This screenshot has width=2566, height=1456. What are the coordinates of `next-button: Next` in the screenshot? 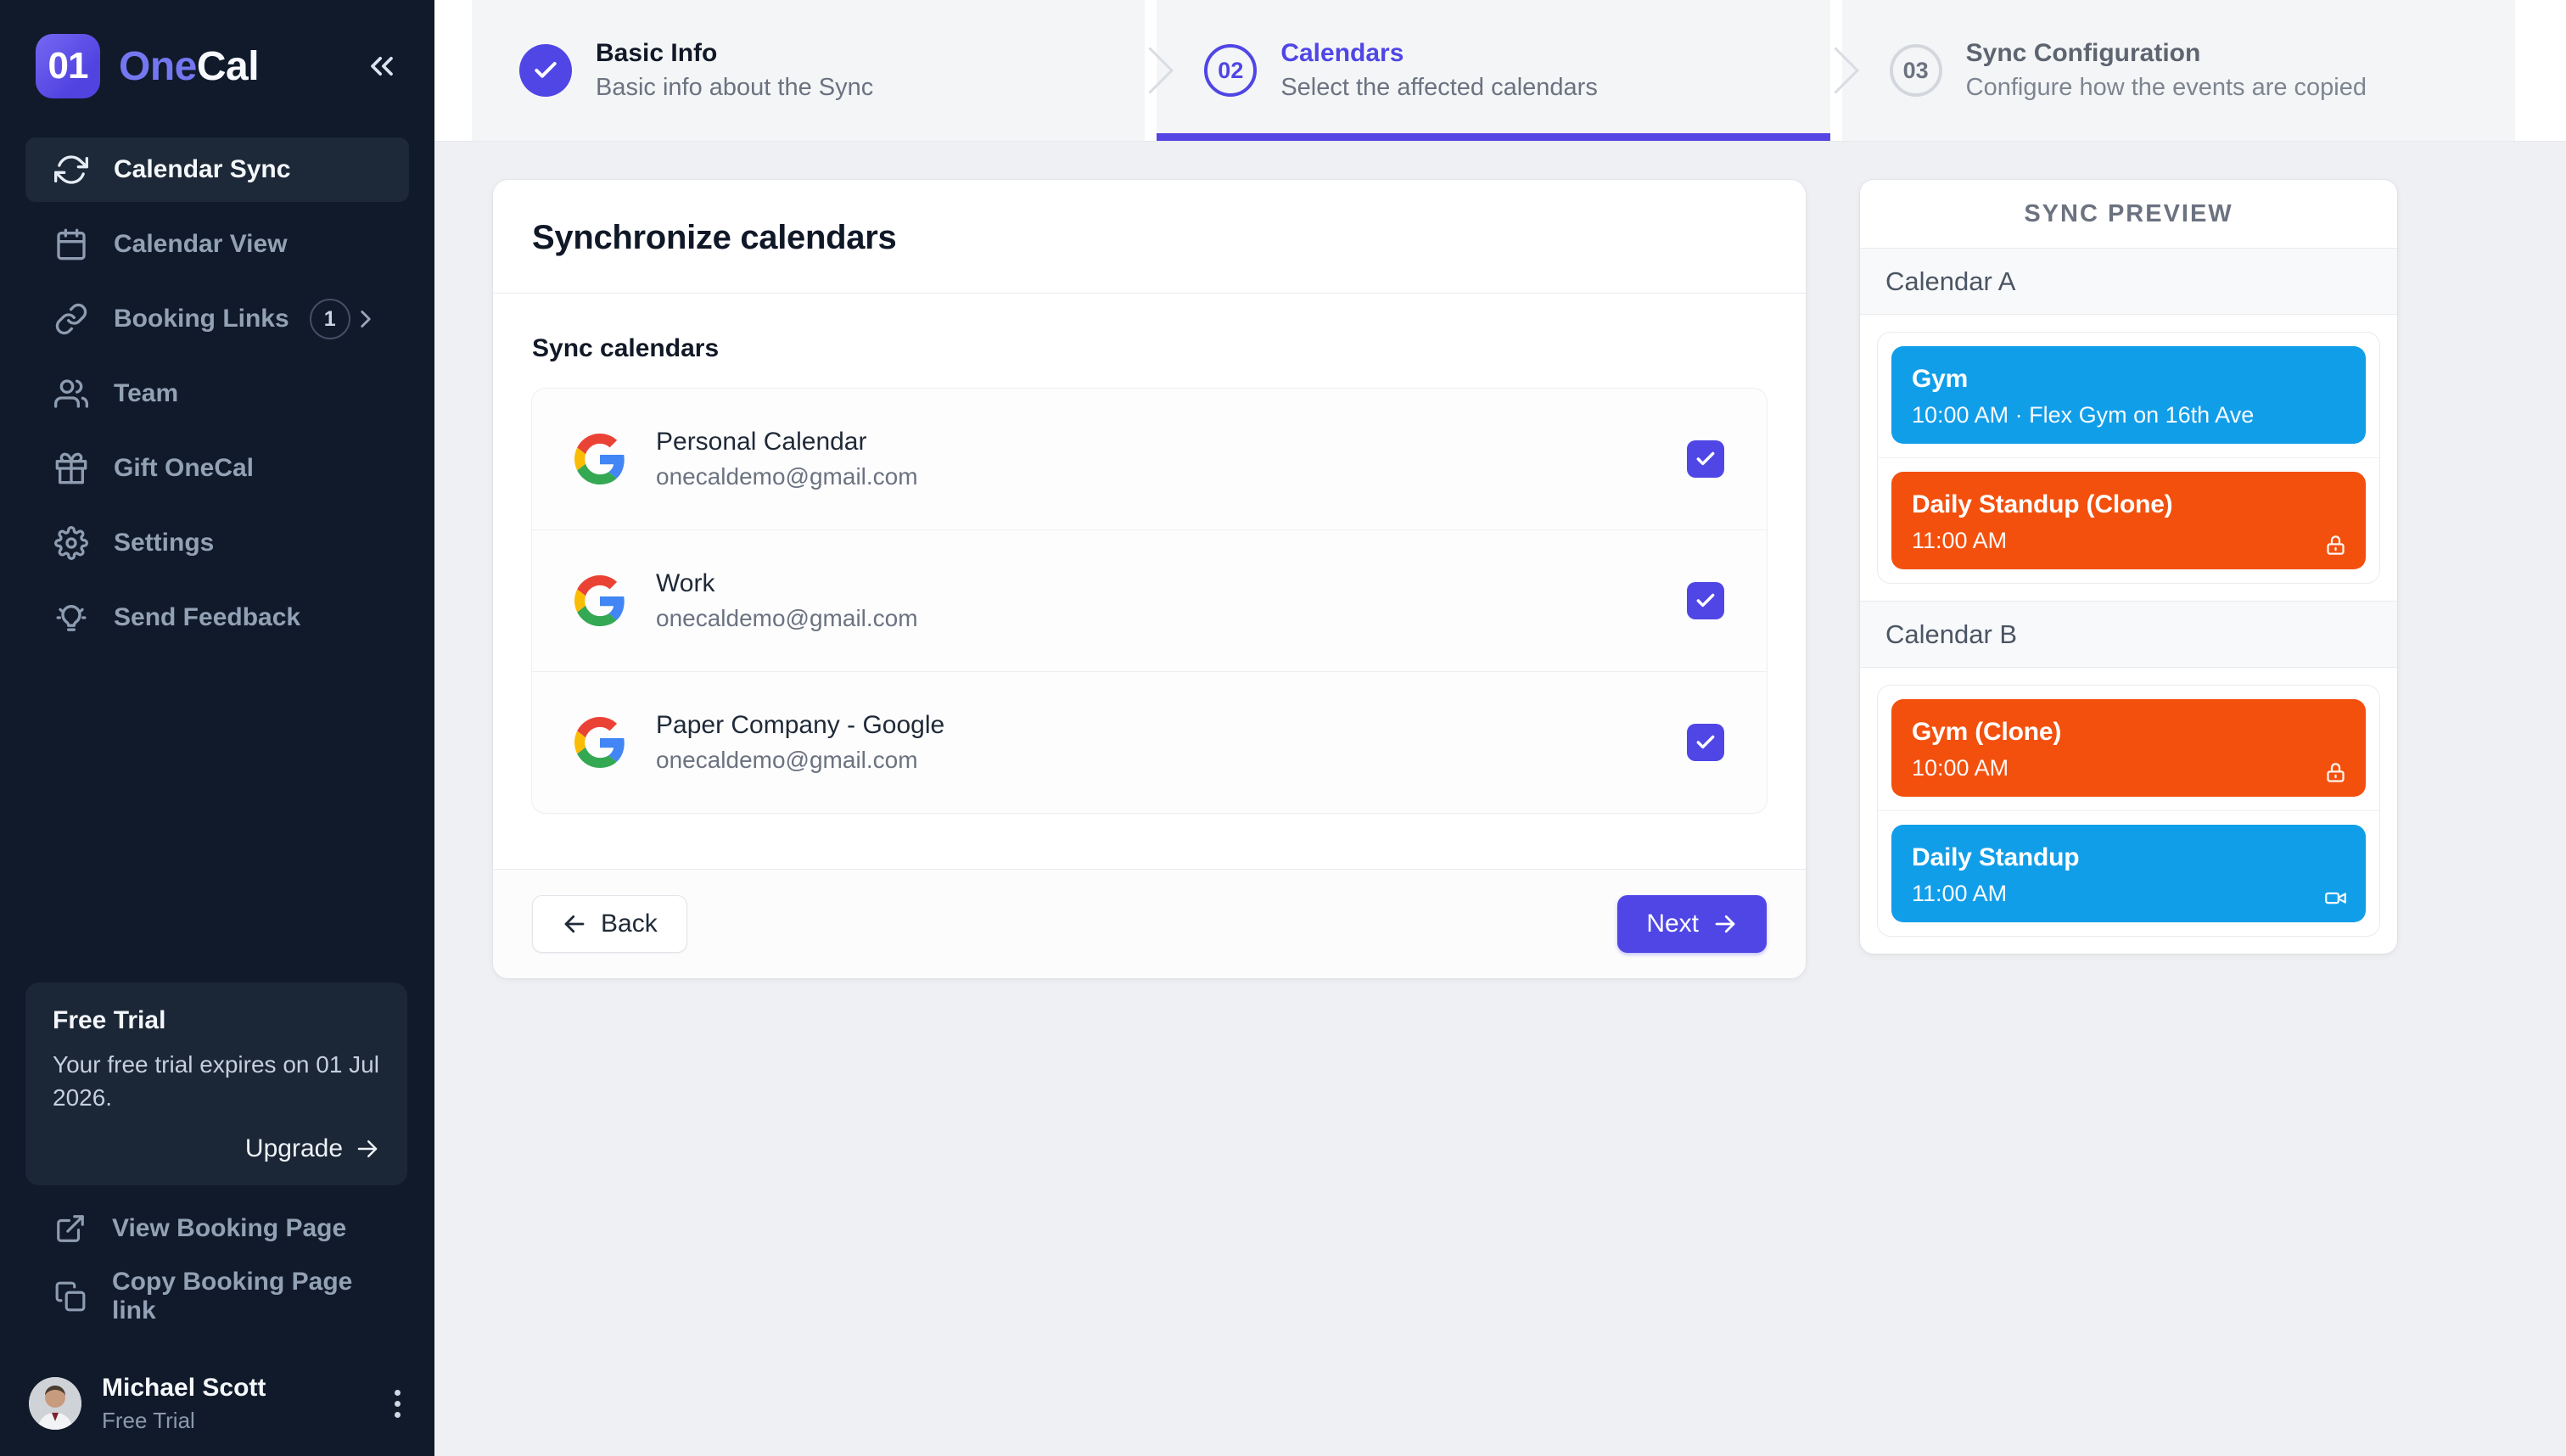 It's located at (1692, 924).